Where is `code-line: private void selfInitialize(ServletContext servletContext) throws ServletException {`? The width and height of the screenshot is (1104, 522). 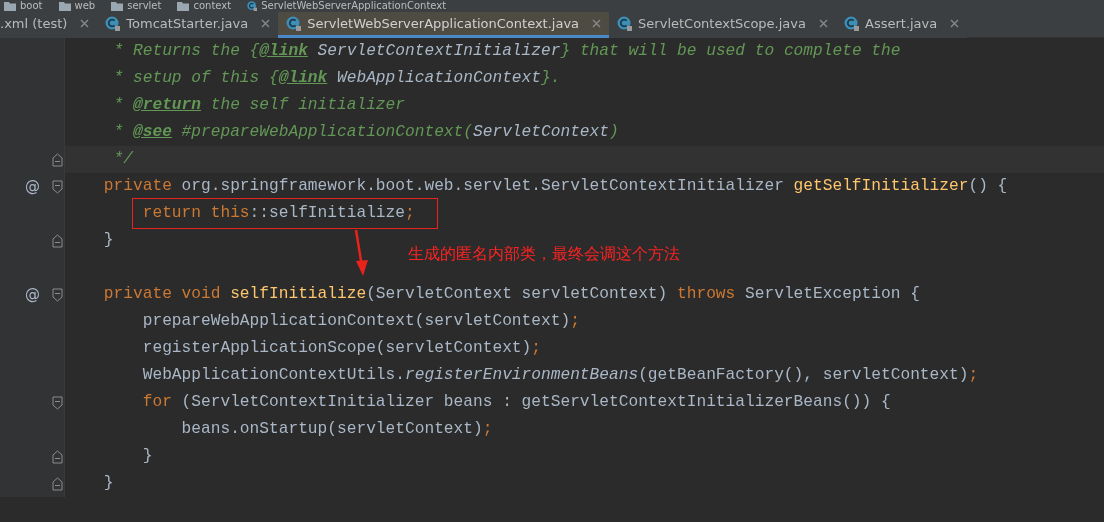 code-line: private void selfInitialize(ServletContext servletContext) throws ServletException { is located at coordinates (511, 294).